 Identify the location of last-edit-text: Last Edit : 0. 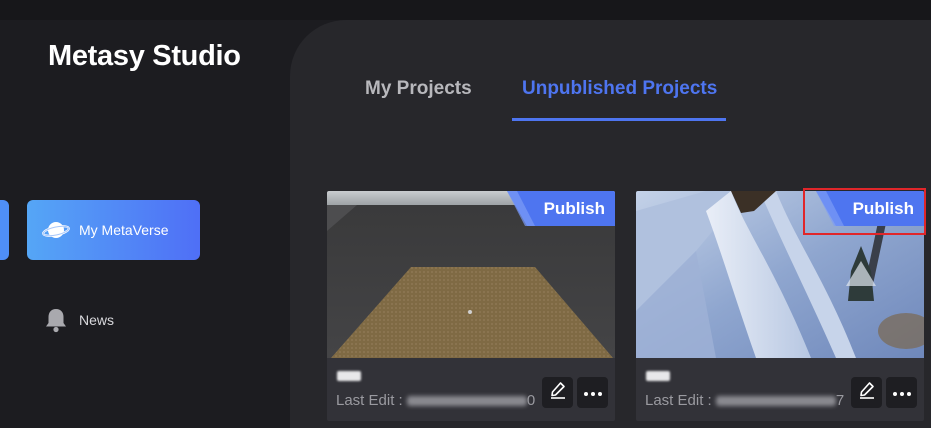
(435, 400).